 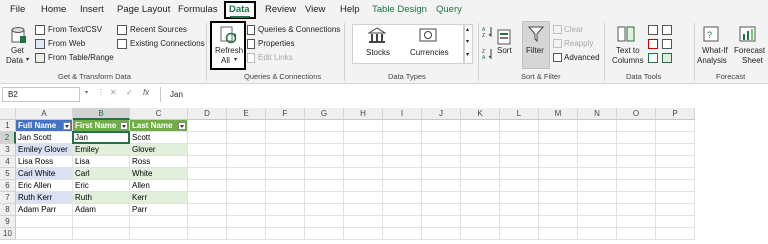 I want to click on column-header-f: F, so click(x=285, y=114).